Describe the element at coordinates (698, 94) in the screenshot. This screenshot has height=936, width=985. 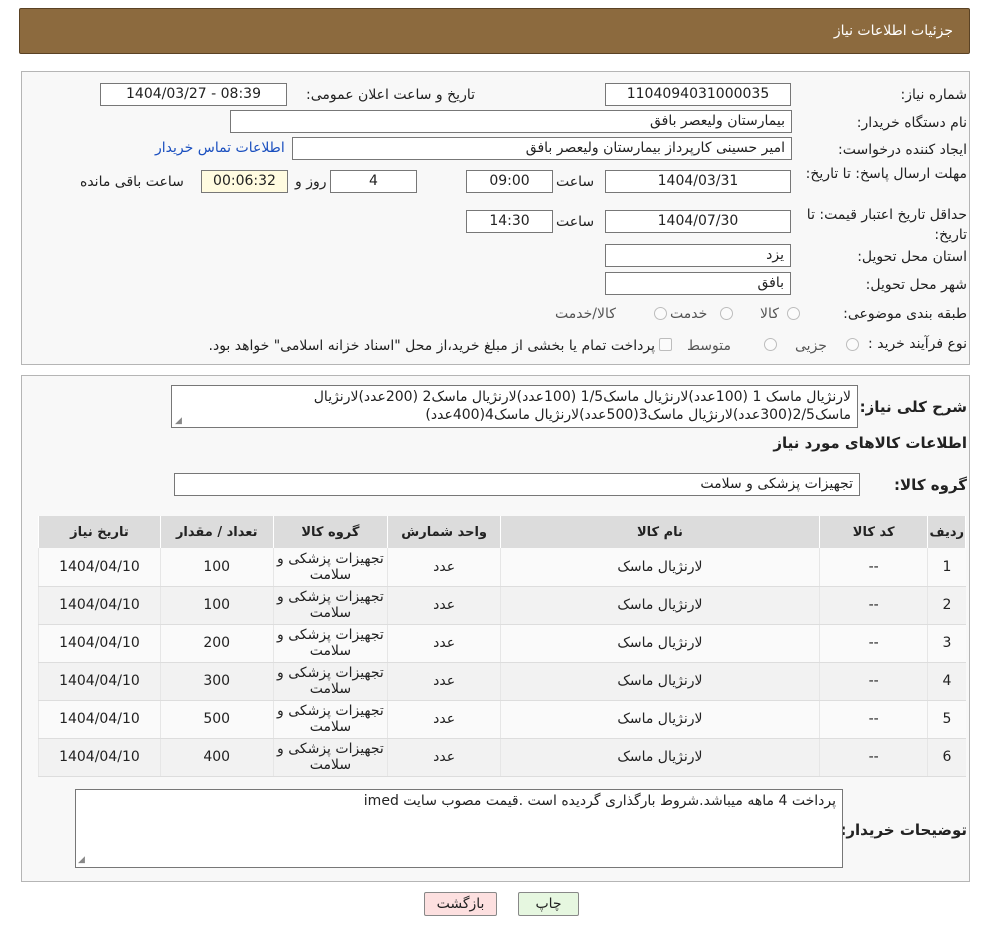
I see `need-number-field: 1104094031000035` at that location.